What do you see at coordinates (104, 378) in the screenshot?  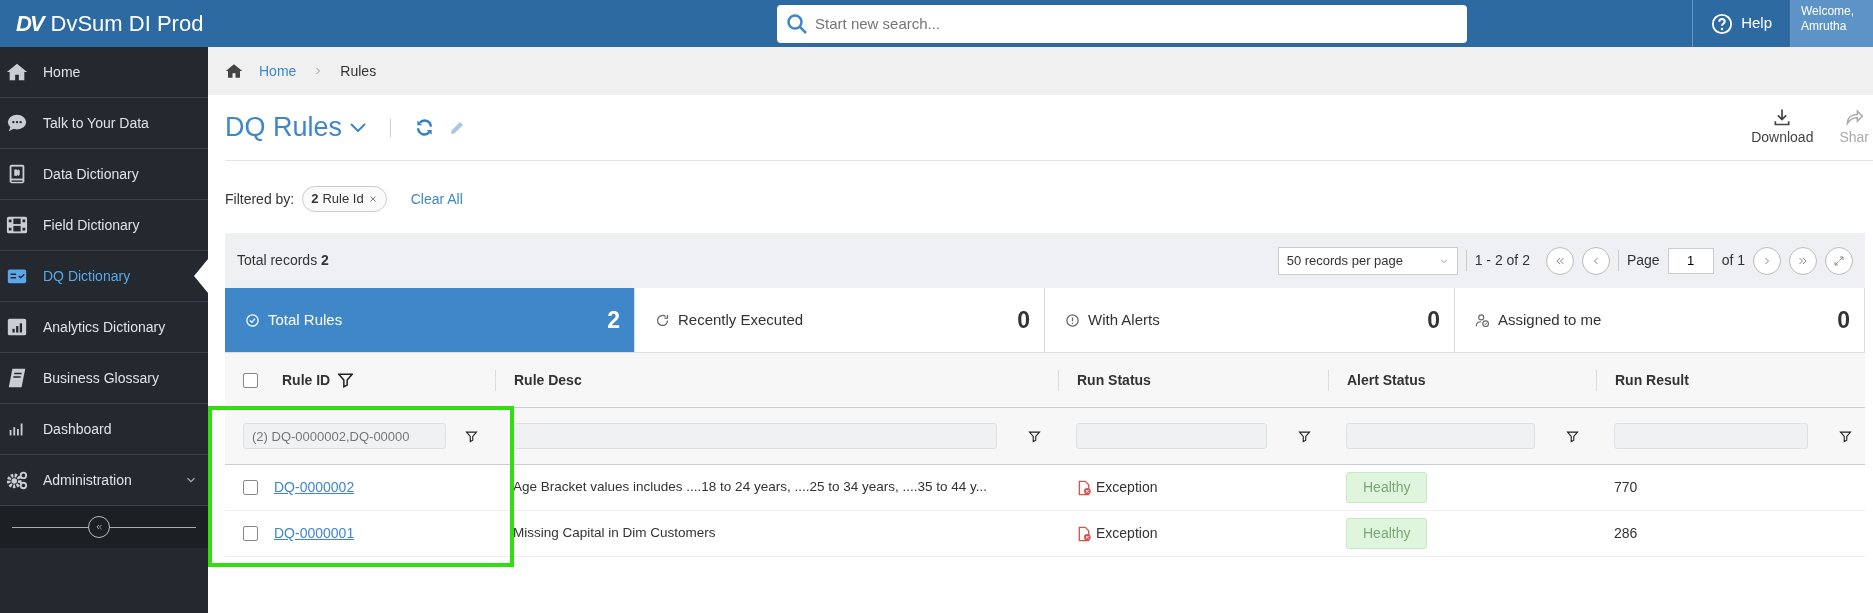 I see `sidebar-item: Business Glossary` at bounding box center [104, 378].